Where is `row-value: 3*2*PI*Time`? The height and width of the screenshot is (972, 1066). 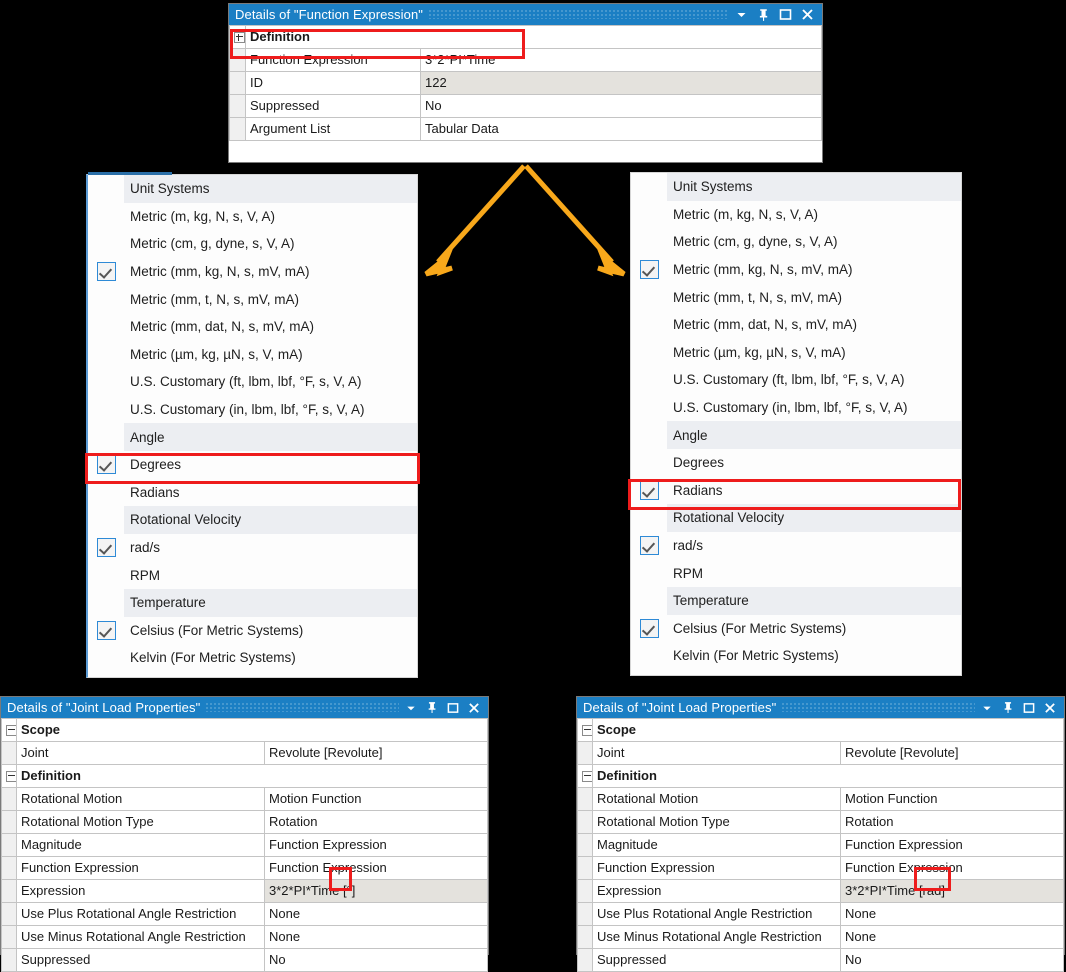 row-value: 3*2*PI*Time is located at coordinates (621, 60).